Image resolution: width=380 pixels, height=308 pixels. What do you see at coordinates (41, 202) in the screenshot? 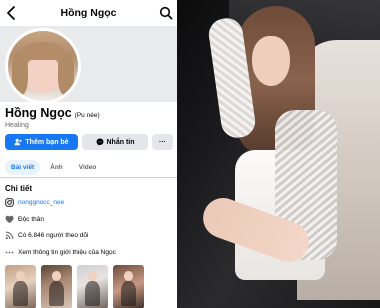
I see `instagram-handle: nonggnocc_nee` at bounding box center [41, 202].